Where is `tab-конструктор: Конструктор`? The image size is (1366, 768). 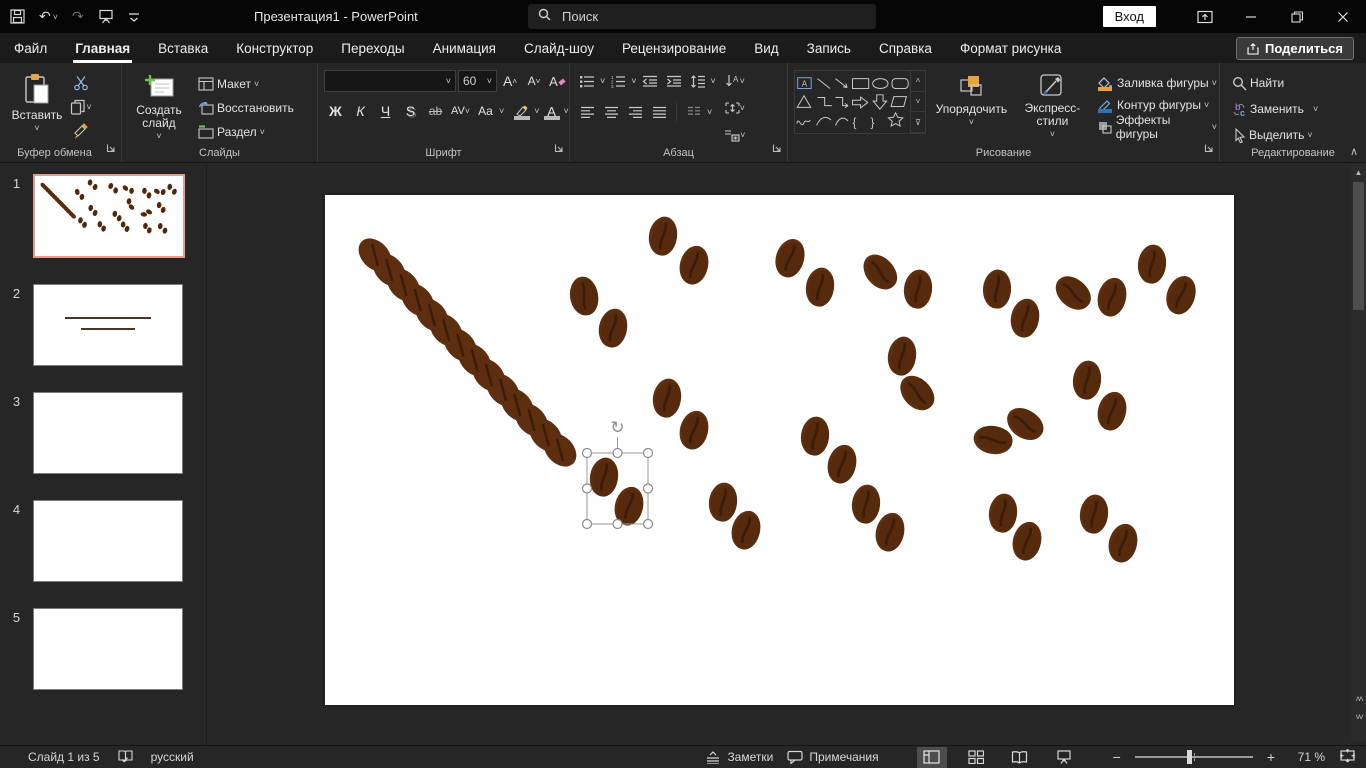
tab-конструктор: Конструктор is located at coordinates (274, 48).